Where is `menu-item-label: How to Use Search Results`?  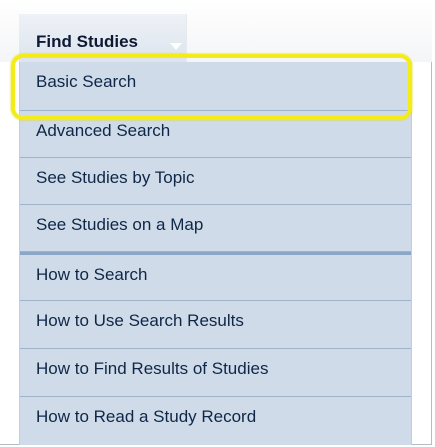
menu-item-label: How to Use Search Results is located at coordinates (140, 320).